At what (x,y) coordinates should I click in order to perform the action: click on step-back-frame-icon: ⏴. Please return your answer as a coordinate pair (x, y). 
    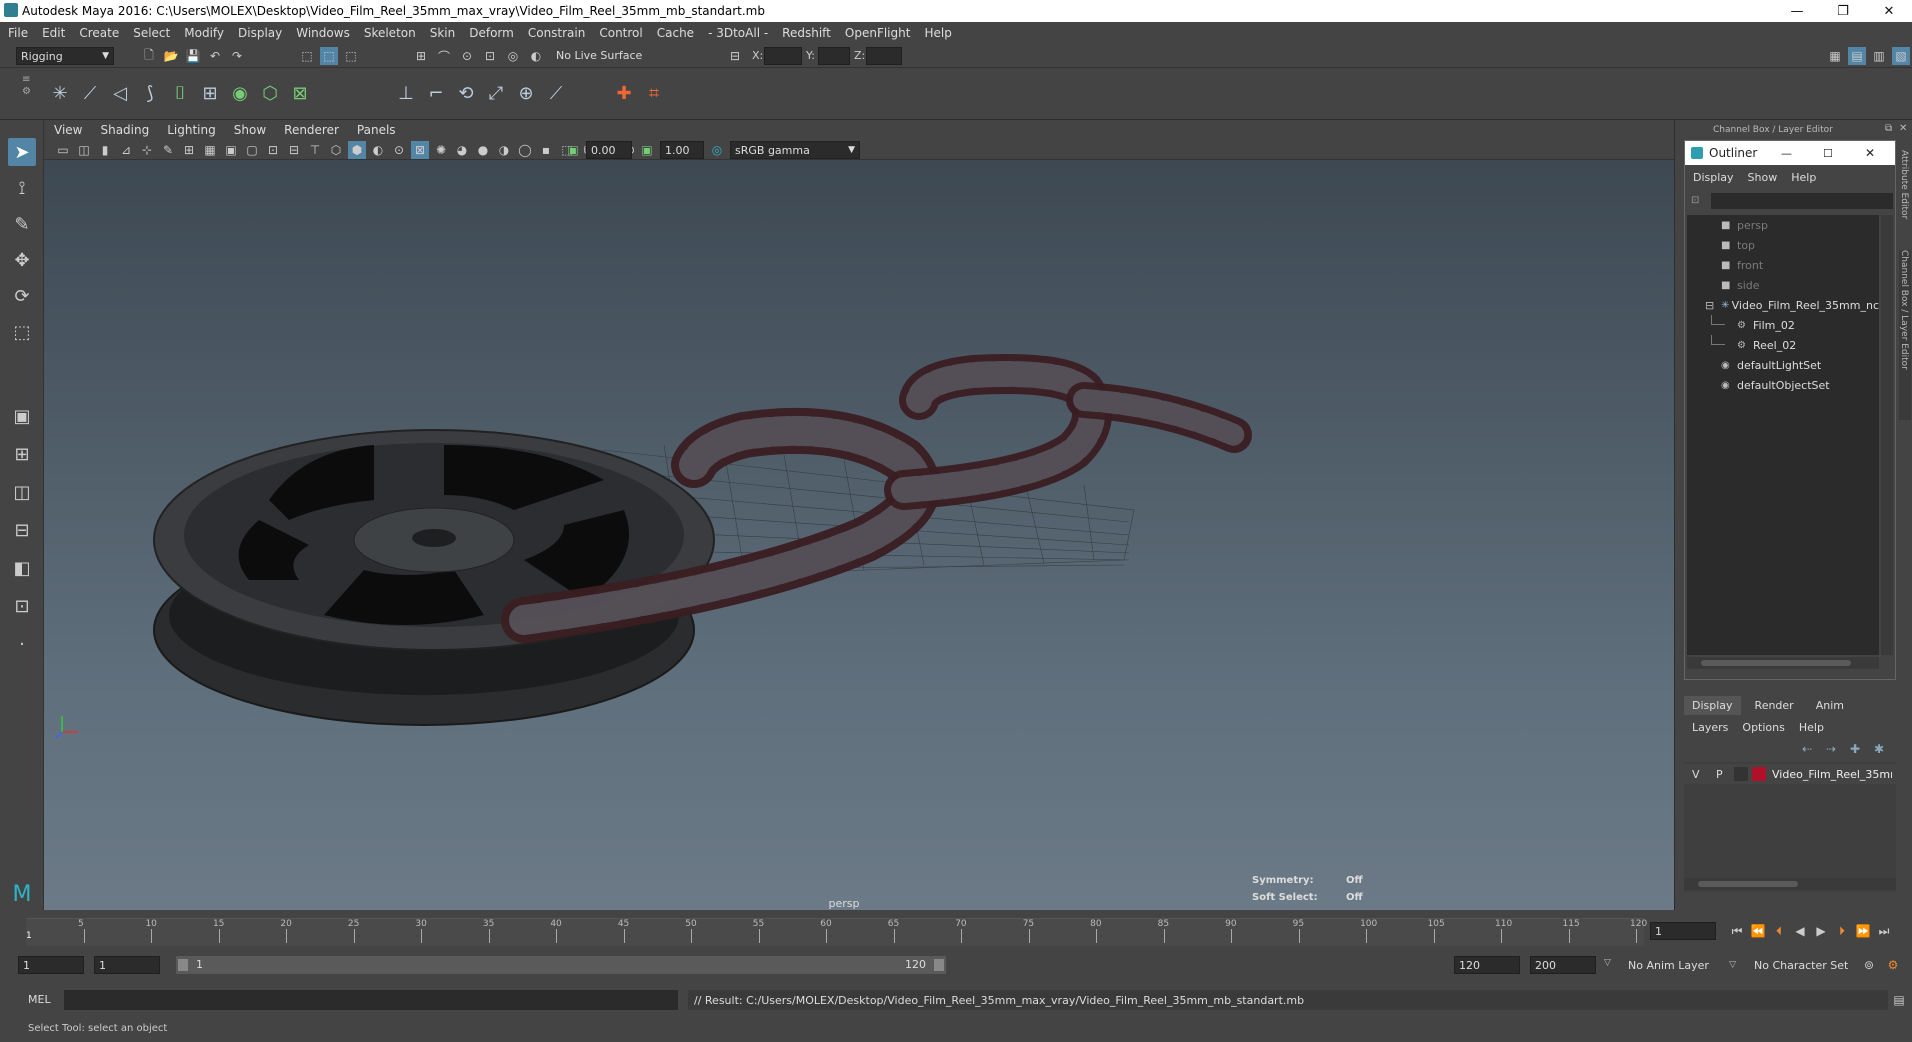
    Looking at the image, I should click on (1779, 931).